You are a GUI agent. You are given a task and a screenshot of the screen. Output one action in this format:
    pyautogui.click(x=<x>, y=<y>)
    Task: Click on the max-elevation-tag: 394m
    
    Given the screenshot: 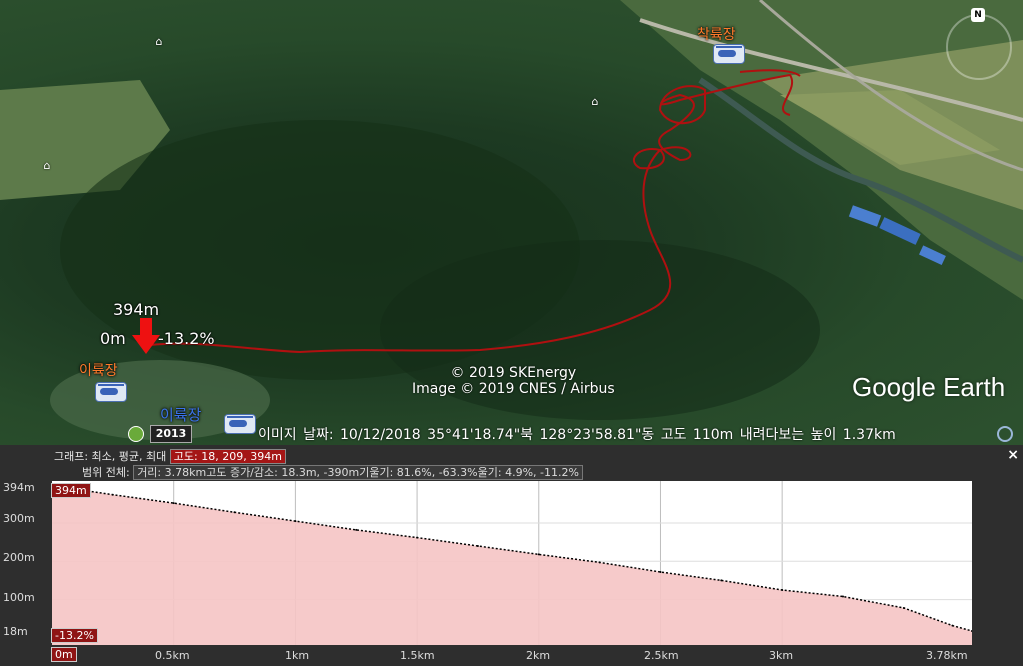 What is the action you would take?
    pyautogui.click(x=71, y=490)
    